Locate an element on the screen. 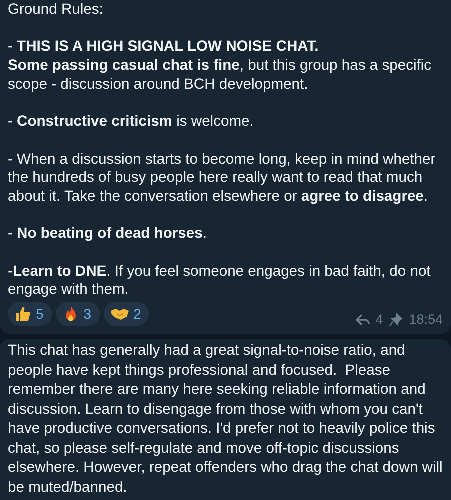 This screenshot has width=451, height=500. message-text: - THIS IS A HIGH SIGNAL LOW NOISE CHAT. Some passing casual chat is fine, but this group has a specific scope - discussion around BCH development. is located at coordinates (220, 66).